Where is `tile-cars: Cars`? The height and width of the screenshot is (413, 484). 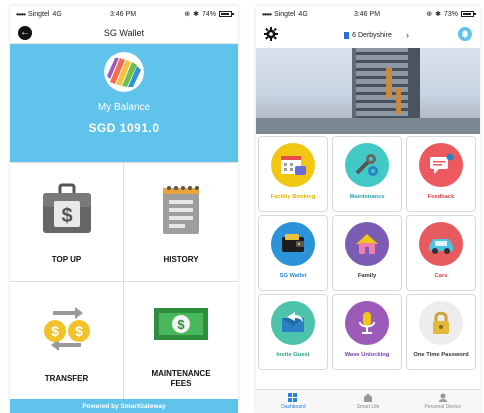
tile-cars: Cars is located at coordinates (441, 253).